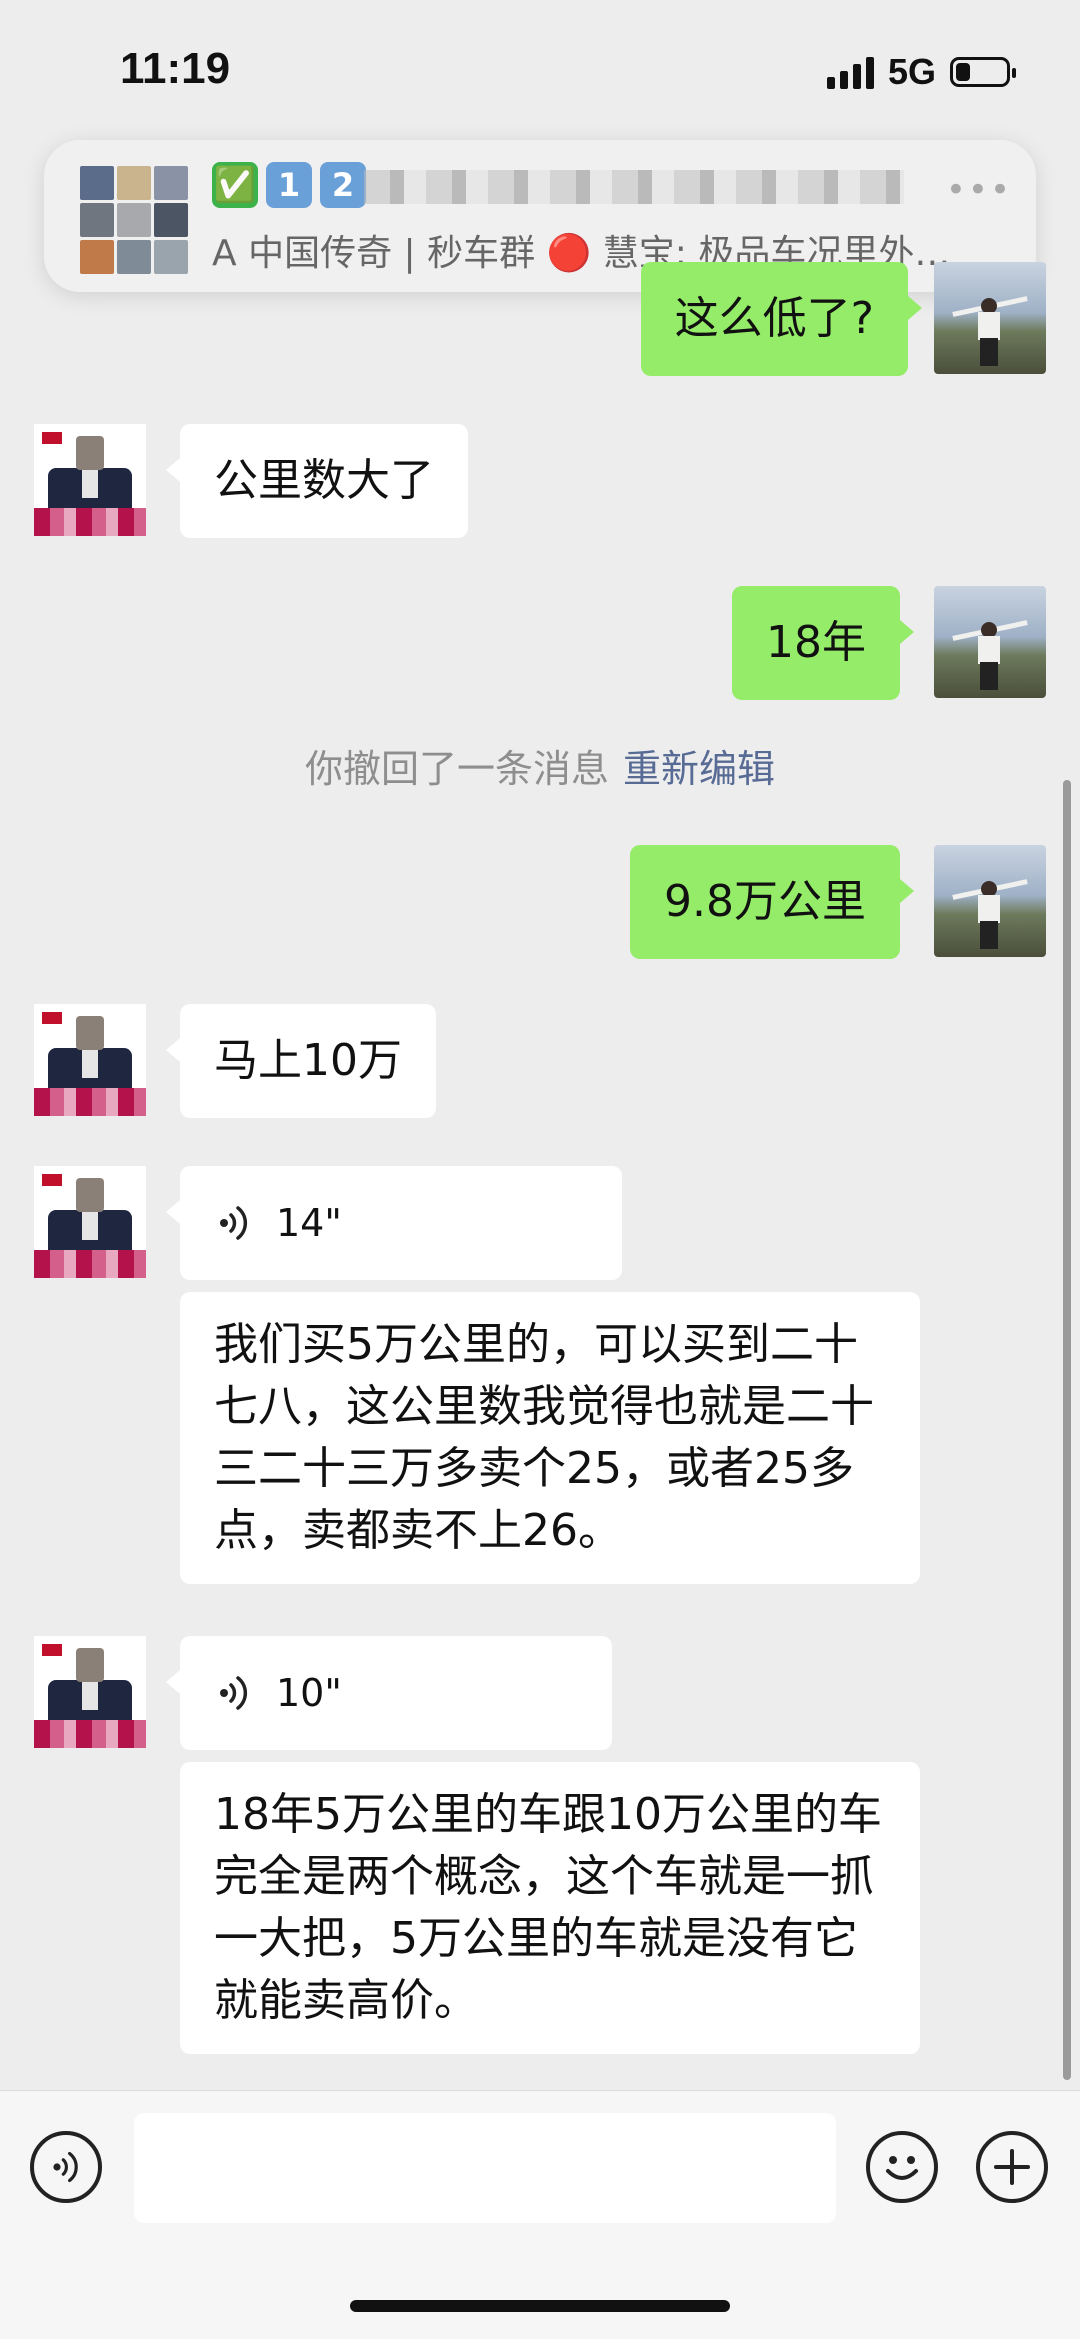 The image size is (1080, 2339). I want to click on message-incoming: 马上10万, so click(301, 1061).